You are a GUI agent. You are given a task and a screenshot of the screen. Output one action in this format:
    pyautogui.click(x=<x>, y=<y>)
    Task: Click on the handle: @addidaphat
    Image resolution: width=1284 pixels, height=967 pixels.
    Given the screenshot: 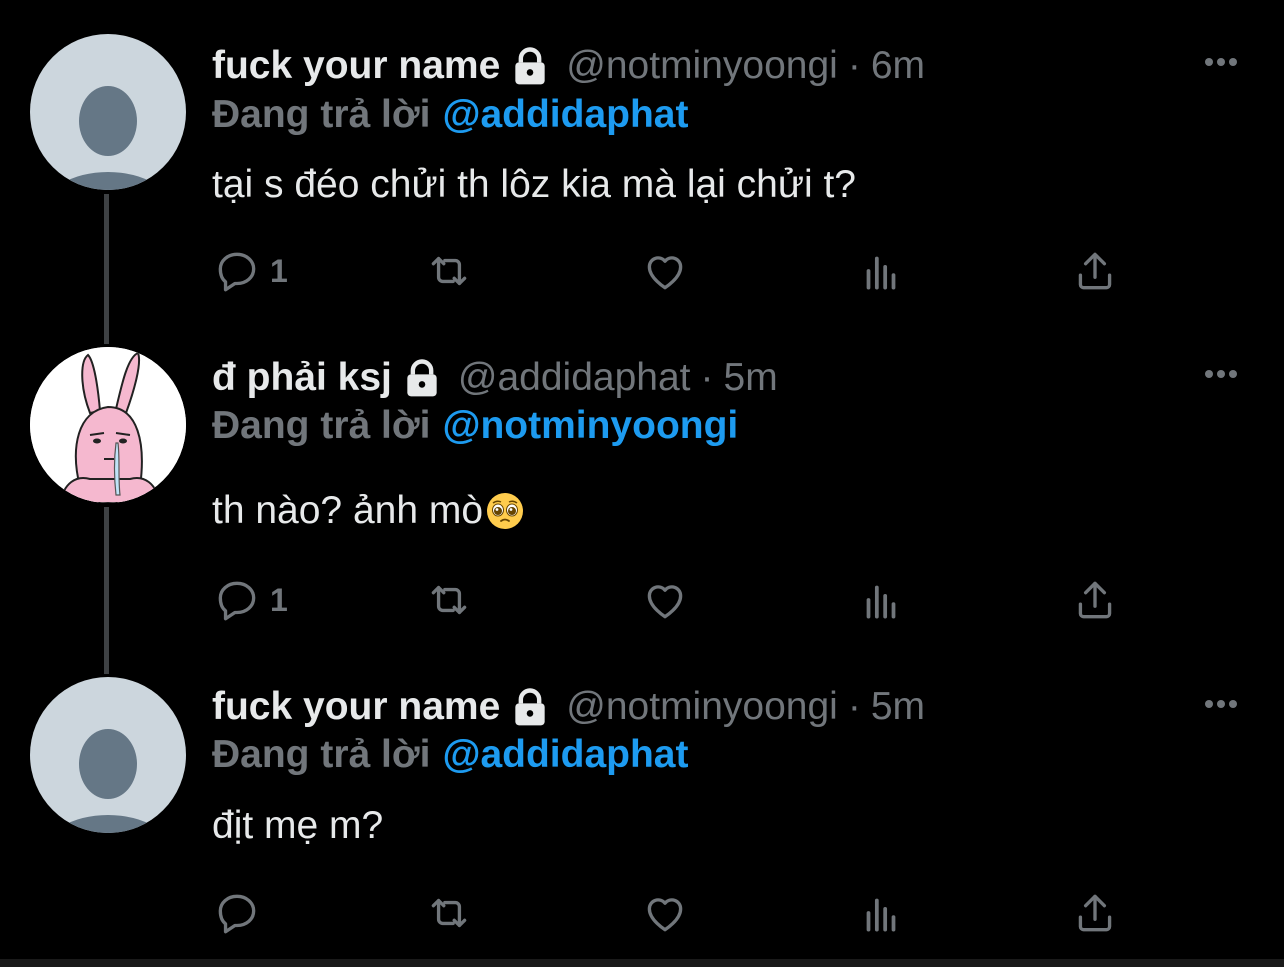 What is the action you would take?
    pyautogui.click(x=574, y=378)
    